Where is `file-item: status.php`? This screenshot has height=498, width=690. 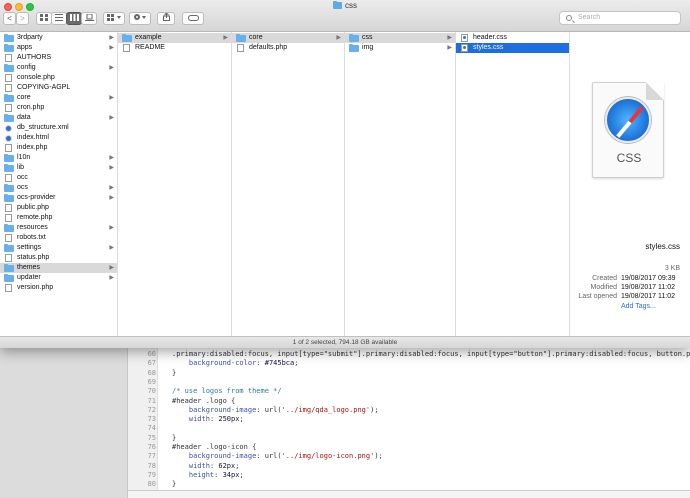
file-item: status.php is located at coordinates (58, 258).